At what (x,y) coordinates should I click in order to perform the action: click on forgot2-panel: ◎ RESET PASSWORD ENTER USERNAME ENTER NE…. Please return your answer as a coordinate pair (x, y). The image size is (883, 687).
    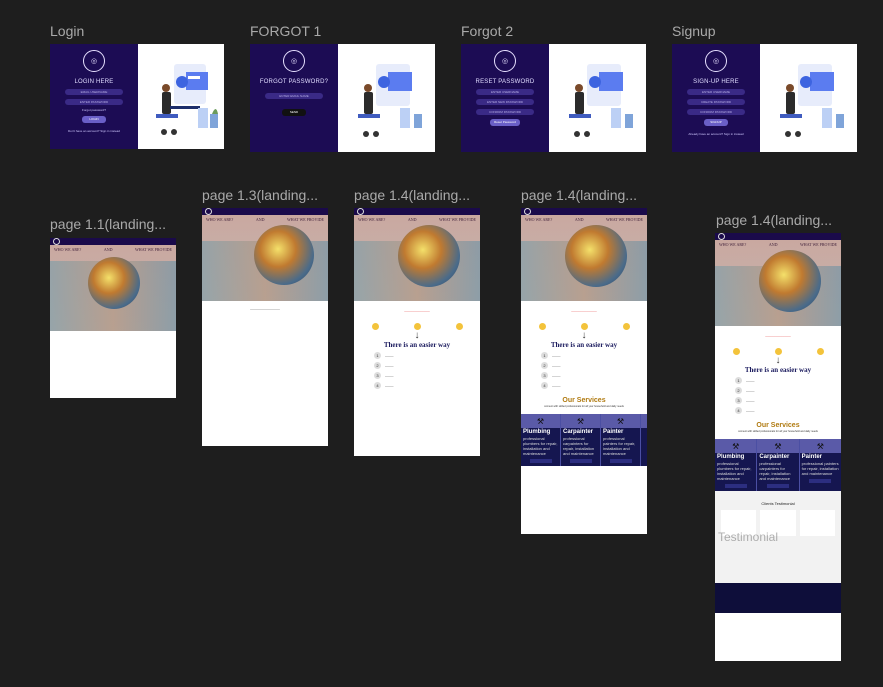
    Looking at the image, I should click on (505, 98).